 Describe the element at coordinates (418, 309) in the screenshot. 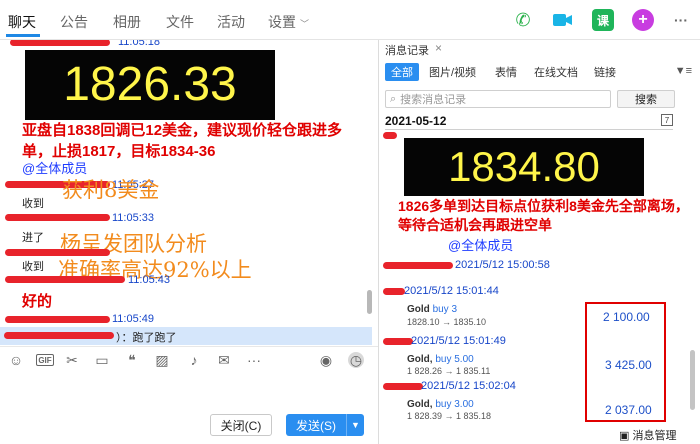

I see `trade-symbol: Gold` at that location.